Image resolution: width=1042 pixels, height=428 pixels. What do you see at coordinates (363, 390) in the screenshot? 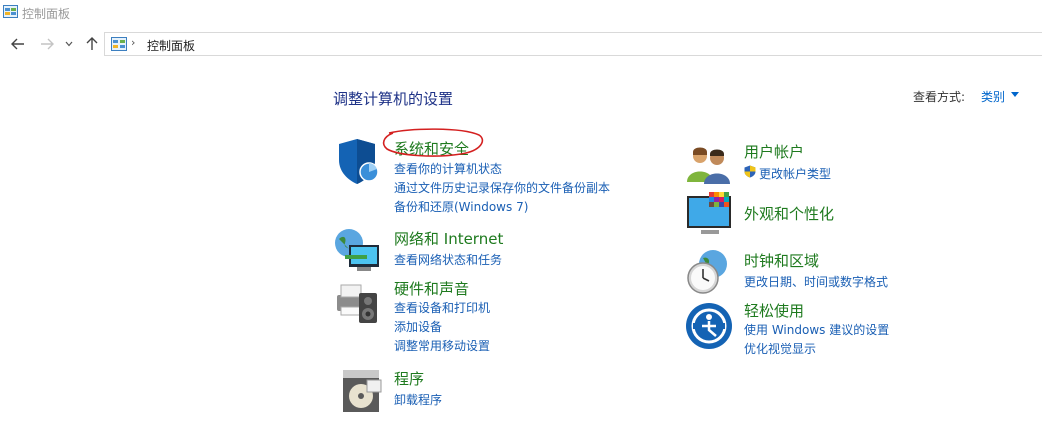
I see `programs-disc-icon` at bounding box center [363, 390].